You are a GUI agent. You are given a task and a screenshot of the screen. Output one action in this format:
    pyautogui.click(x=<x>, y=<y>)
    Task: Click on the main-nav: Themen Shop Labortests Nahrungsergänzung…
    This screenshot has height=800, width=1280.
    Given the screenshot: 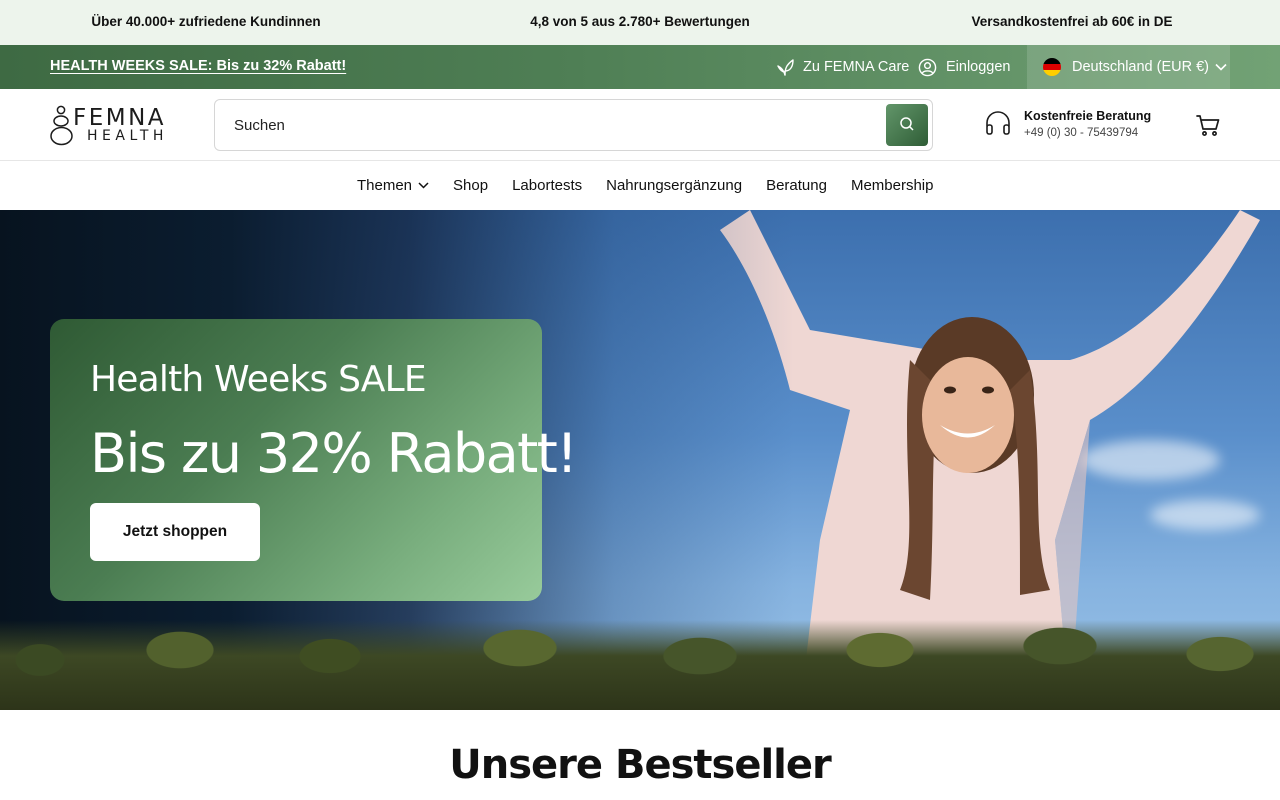 What is the action you would take?
    pyautogui.click(x=640, y=185)
    